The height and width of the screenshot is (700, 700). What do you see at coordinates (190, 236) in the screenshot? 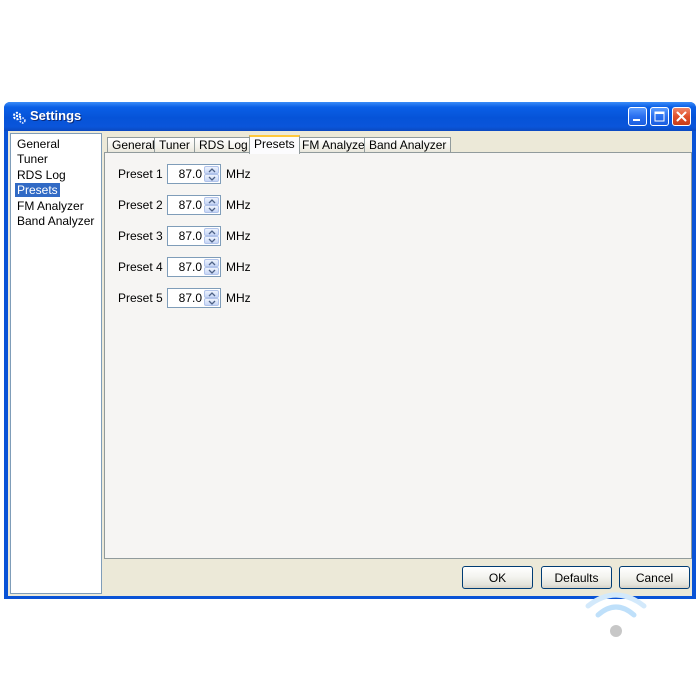
I see `preset-3-value: 87.0` at bounding box center [190, 236].